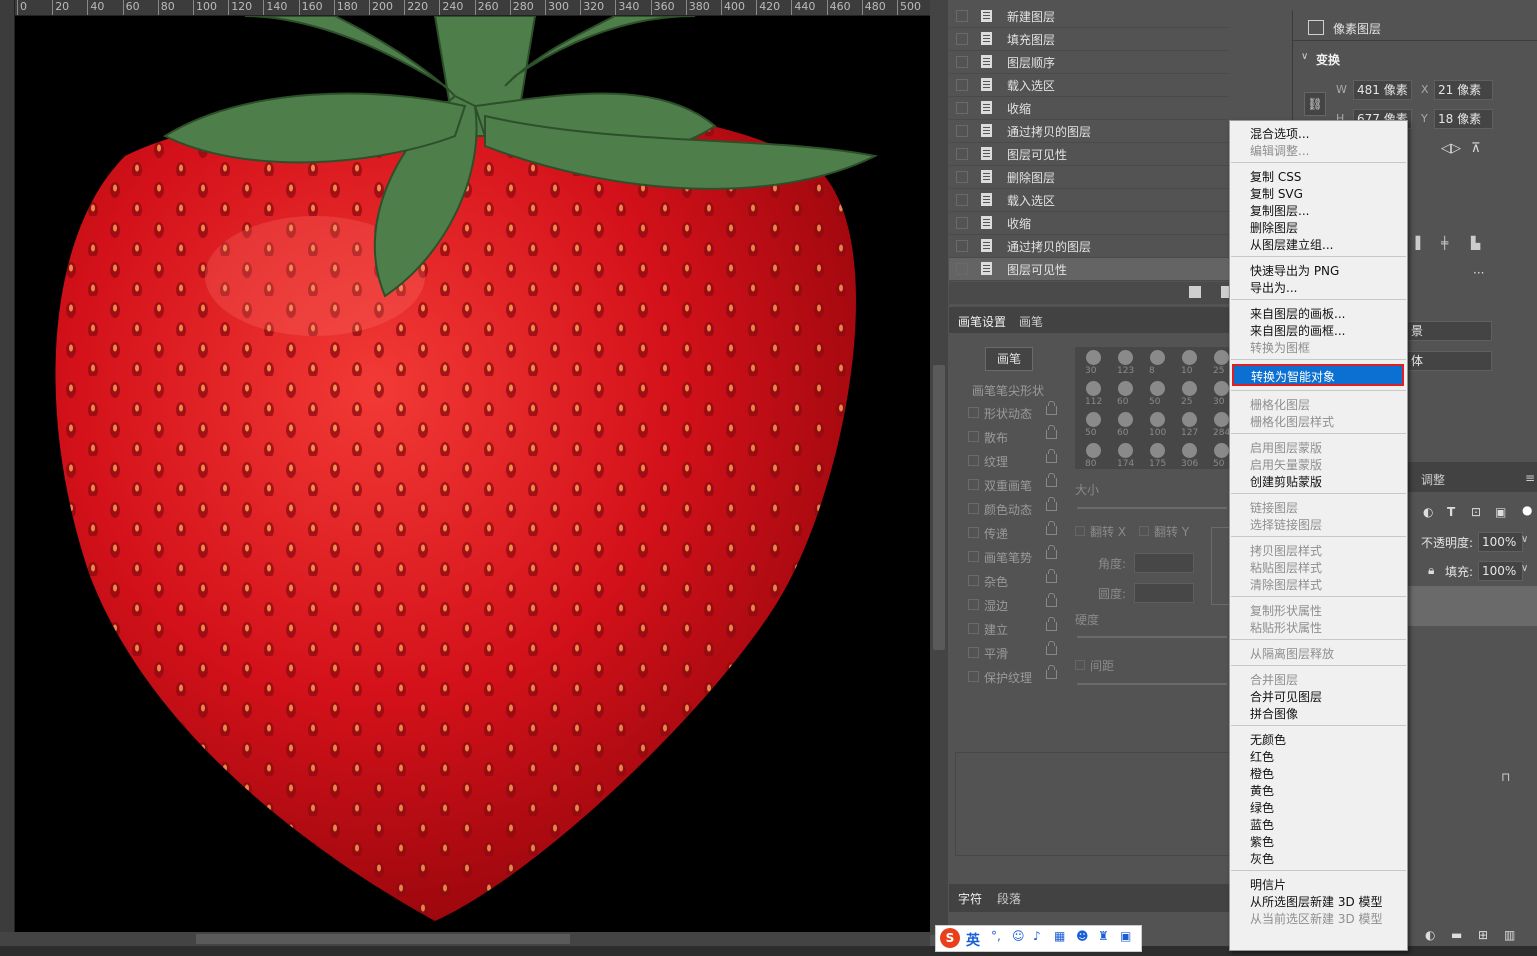  What do you see at coordinates (1527, 510) in the screenshot?
I see `filter-toggle-icon: ●` at bounding box center [1527, 510].